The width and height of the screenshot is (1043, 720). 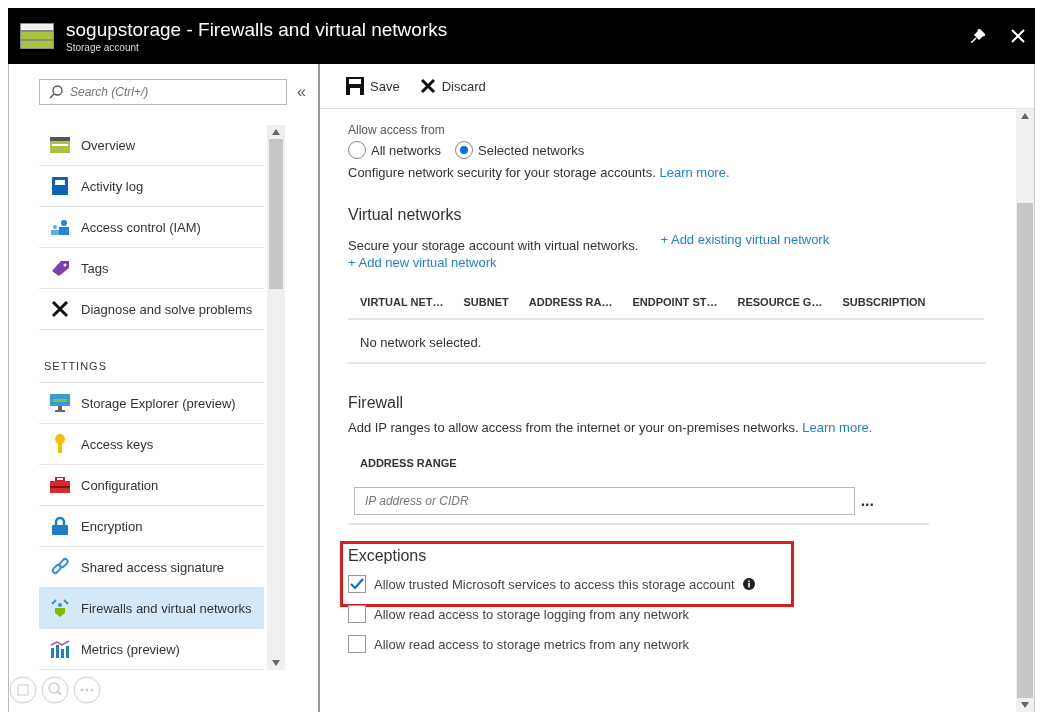 I want to click on people-icon, so click(x=60, y=227).